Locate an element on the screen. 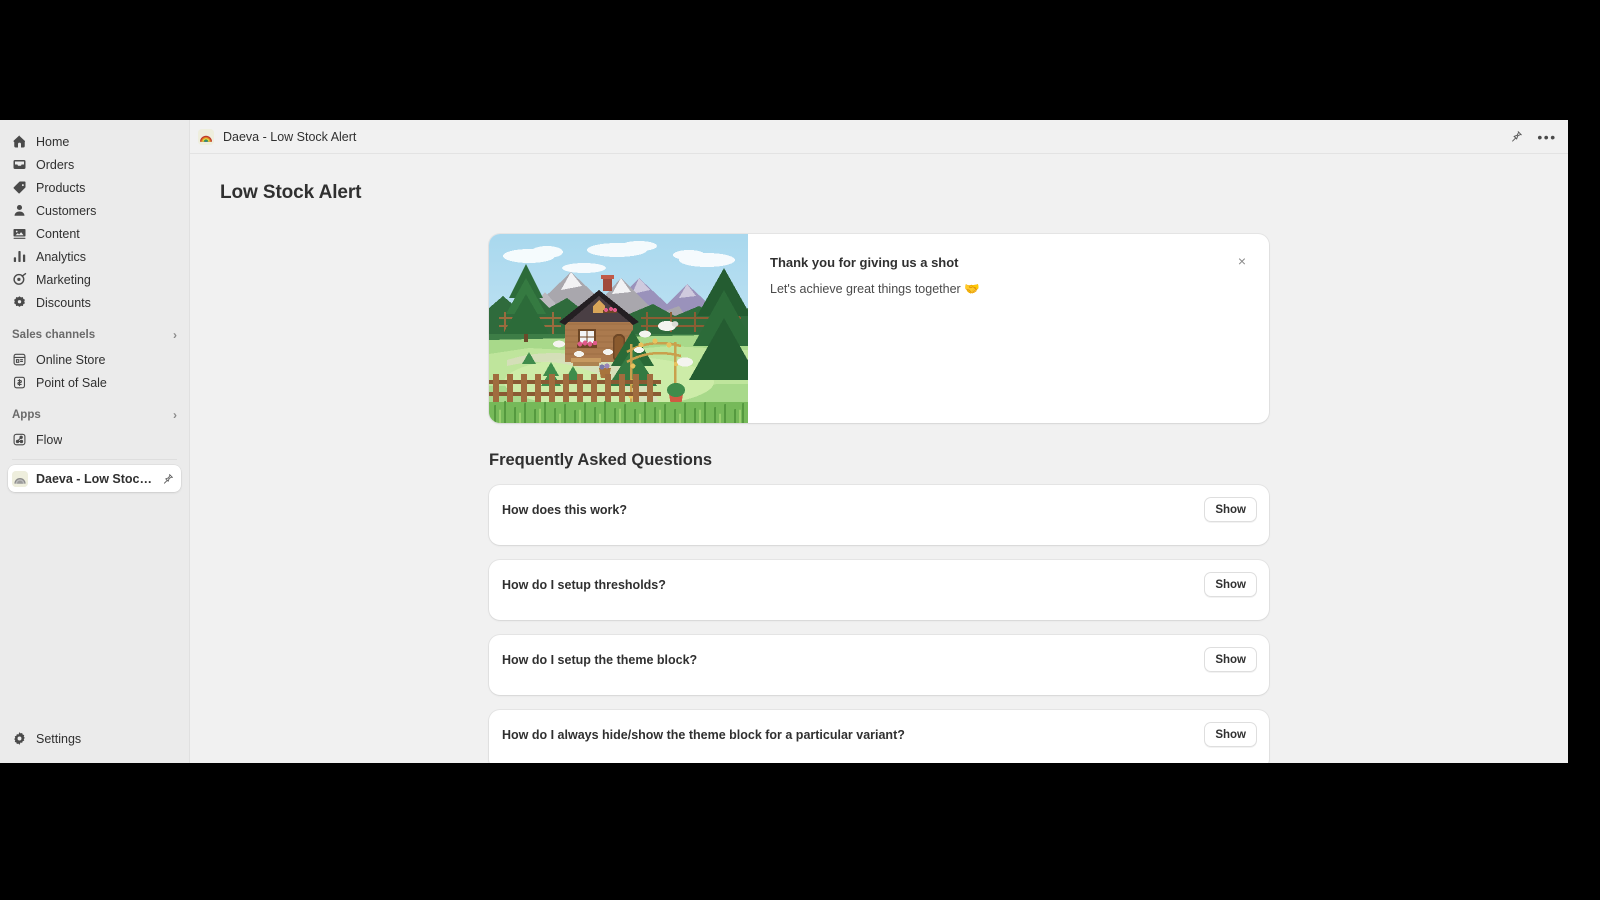 This screenshot has height=900, width=1600. sidebar-item-home: Home is located at coordinates (94, 141).